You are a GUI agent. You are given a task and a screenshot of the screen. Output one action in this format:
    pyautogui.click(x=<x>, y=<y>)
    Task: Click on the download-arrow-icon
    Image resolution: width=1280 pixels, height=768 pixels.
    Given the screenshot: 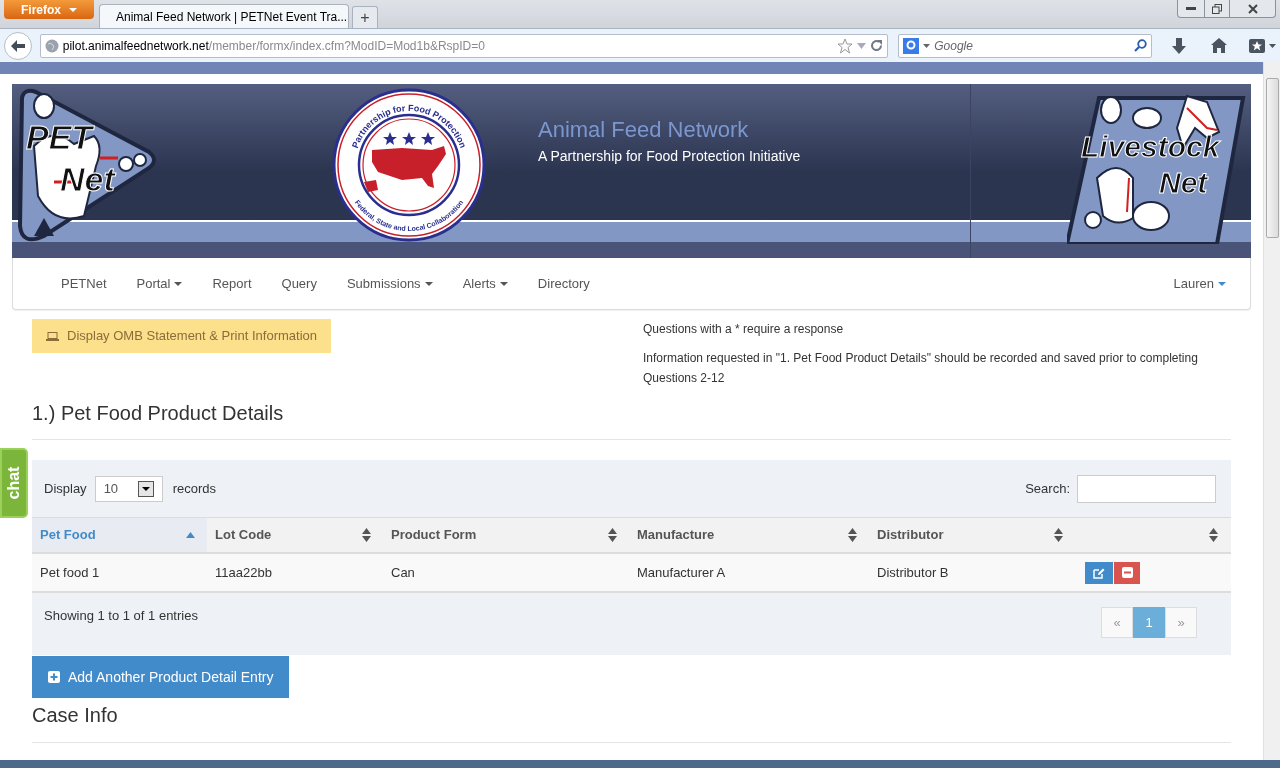 What is the action you would take?
    pyautogui.click(x=1179, y=45)
    